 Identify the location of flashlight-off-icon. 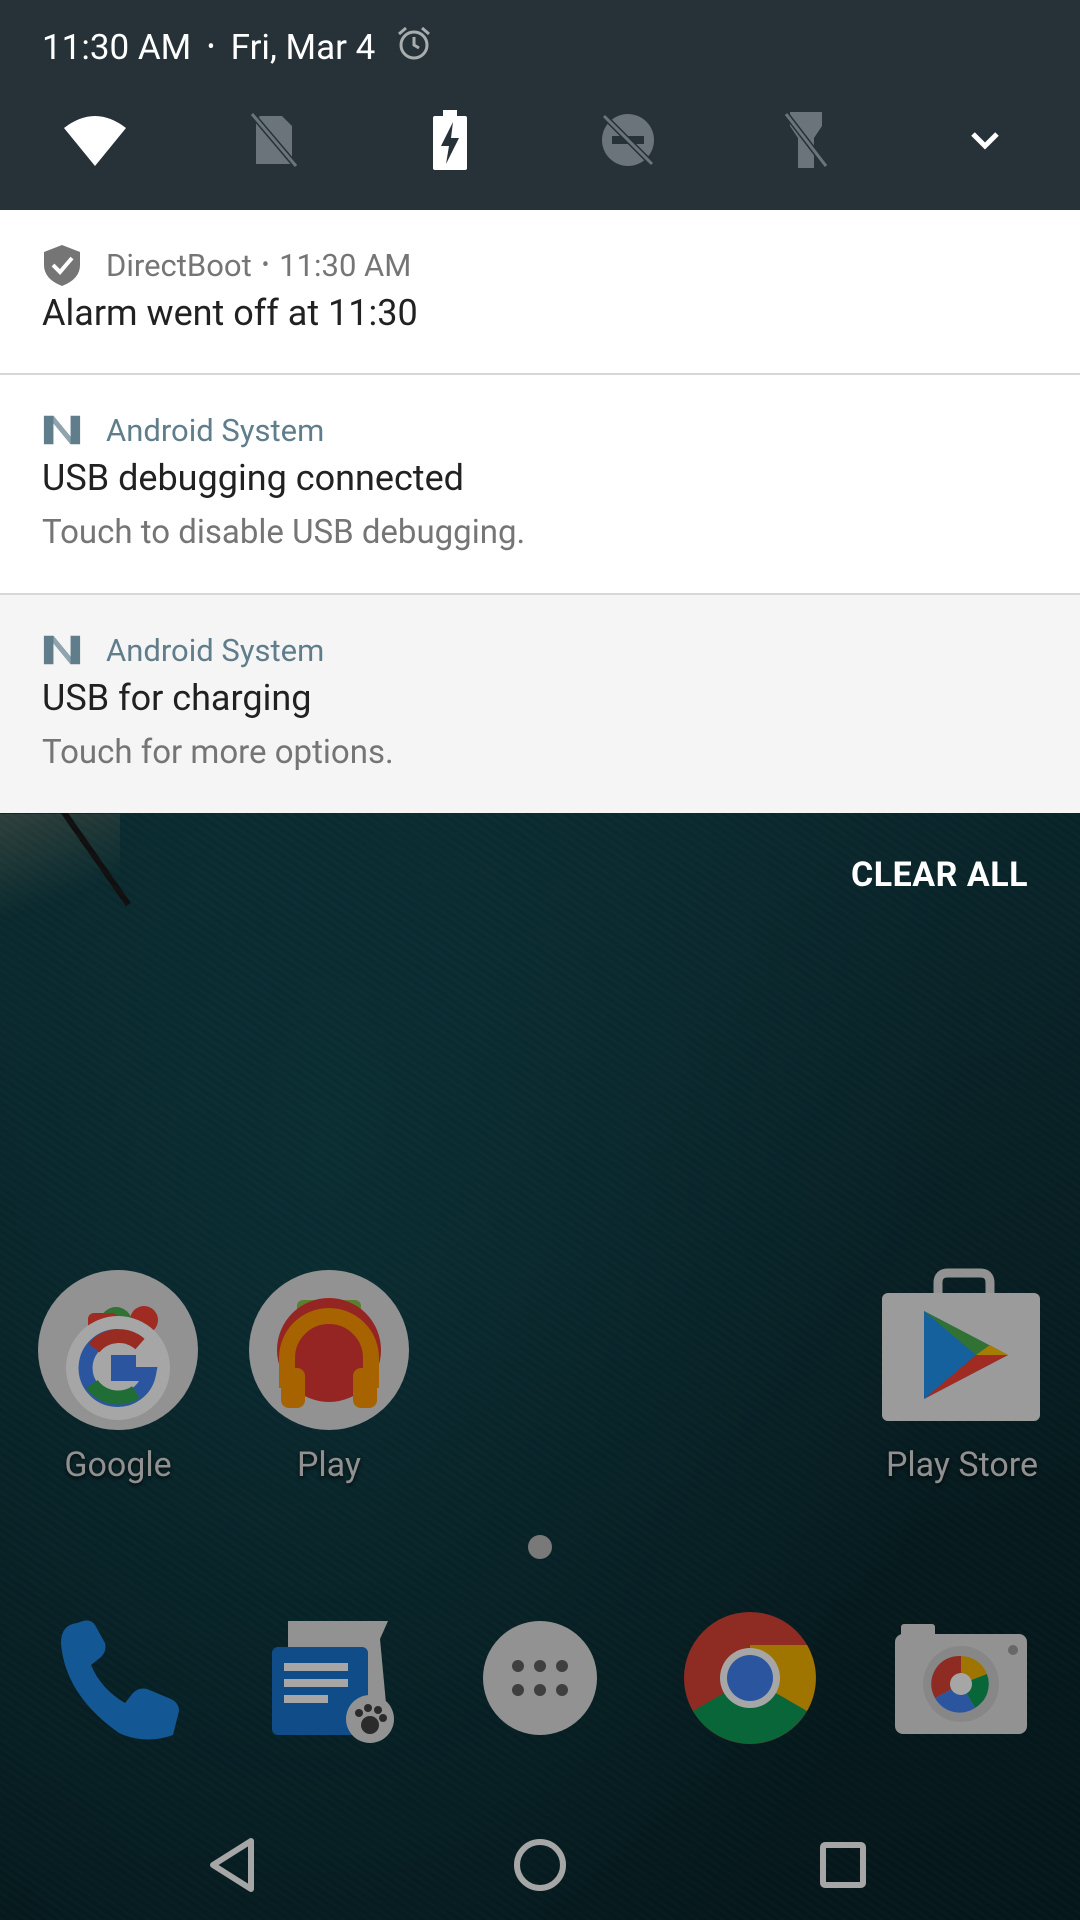
(806, 140).